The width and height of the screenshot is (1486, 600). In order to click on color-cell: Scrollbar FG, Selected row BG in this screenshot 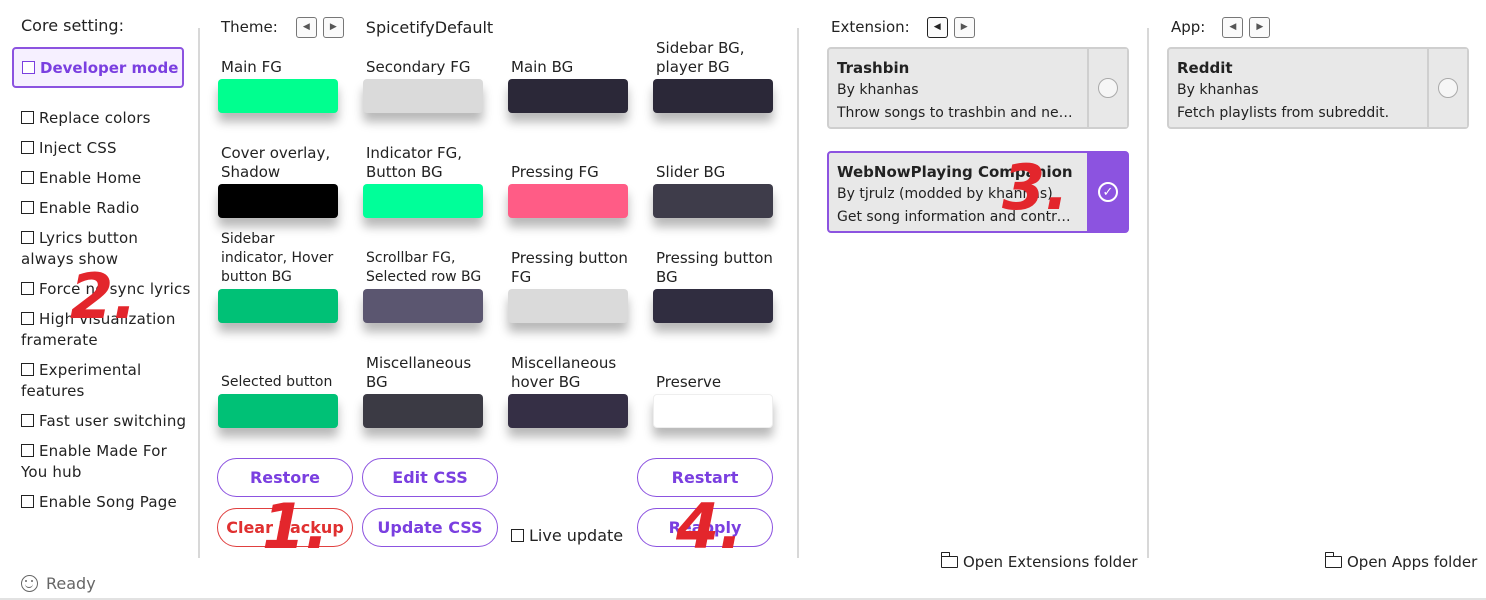, I will do `click(425, 285)`.